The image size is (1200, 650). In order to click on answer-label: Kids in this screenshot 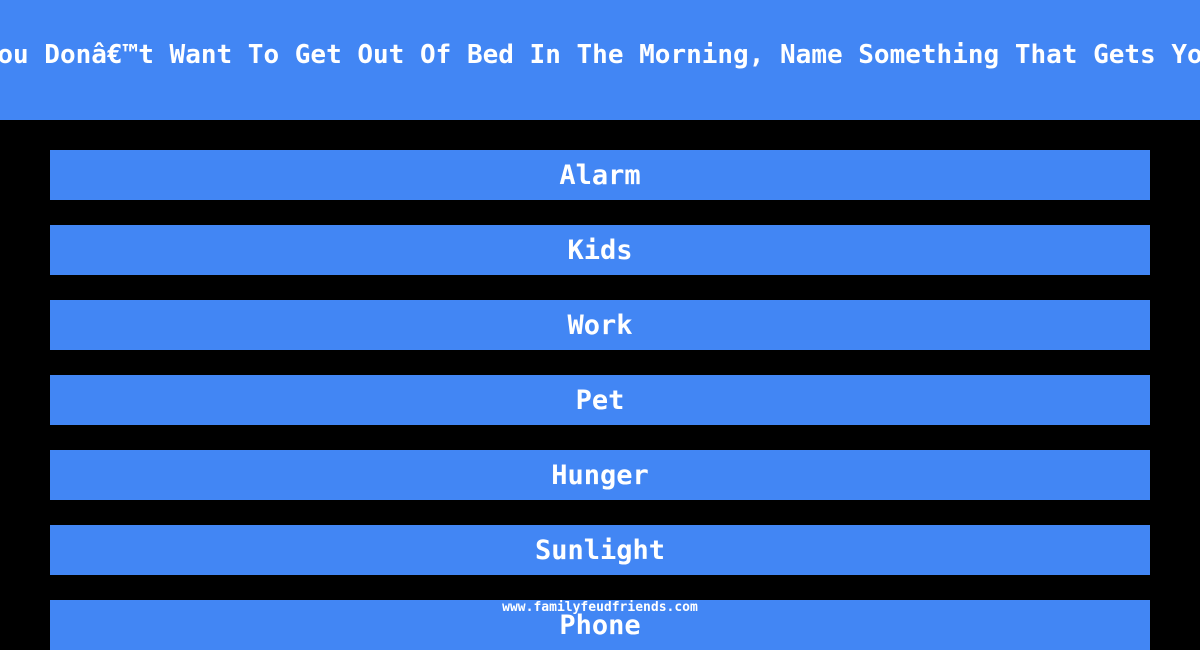, I will do `click(600, 250)`.